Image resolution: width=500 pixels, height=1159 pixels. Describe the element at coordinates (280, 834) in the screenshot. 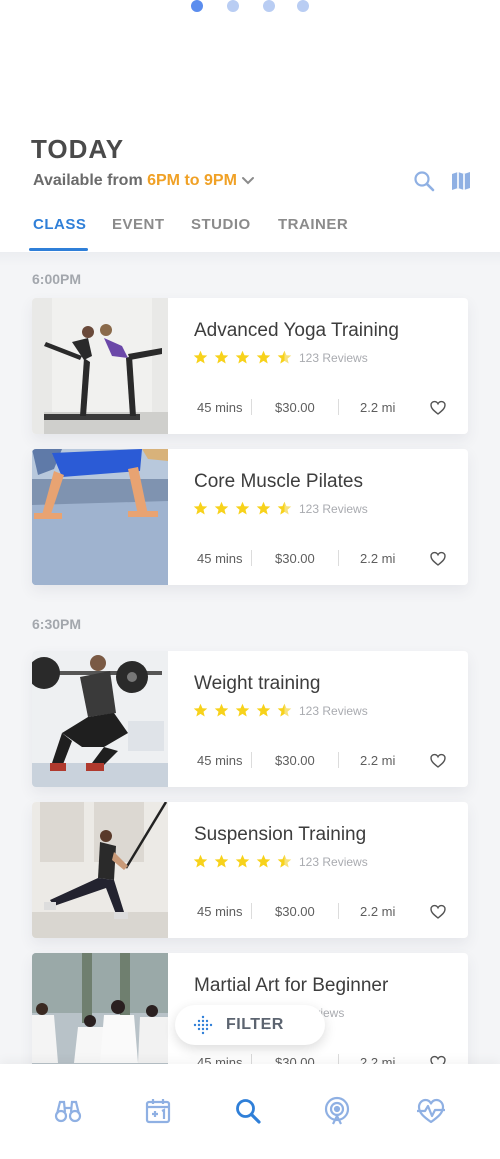

I see `class-title: Suspension Training` at that location.